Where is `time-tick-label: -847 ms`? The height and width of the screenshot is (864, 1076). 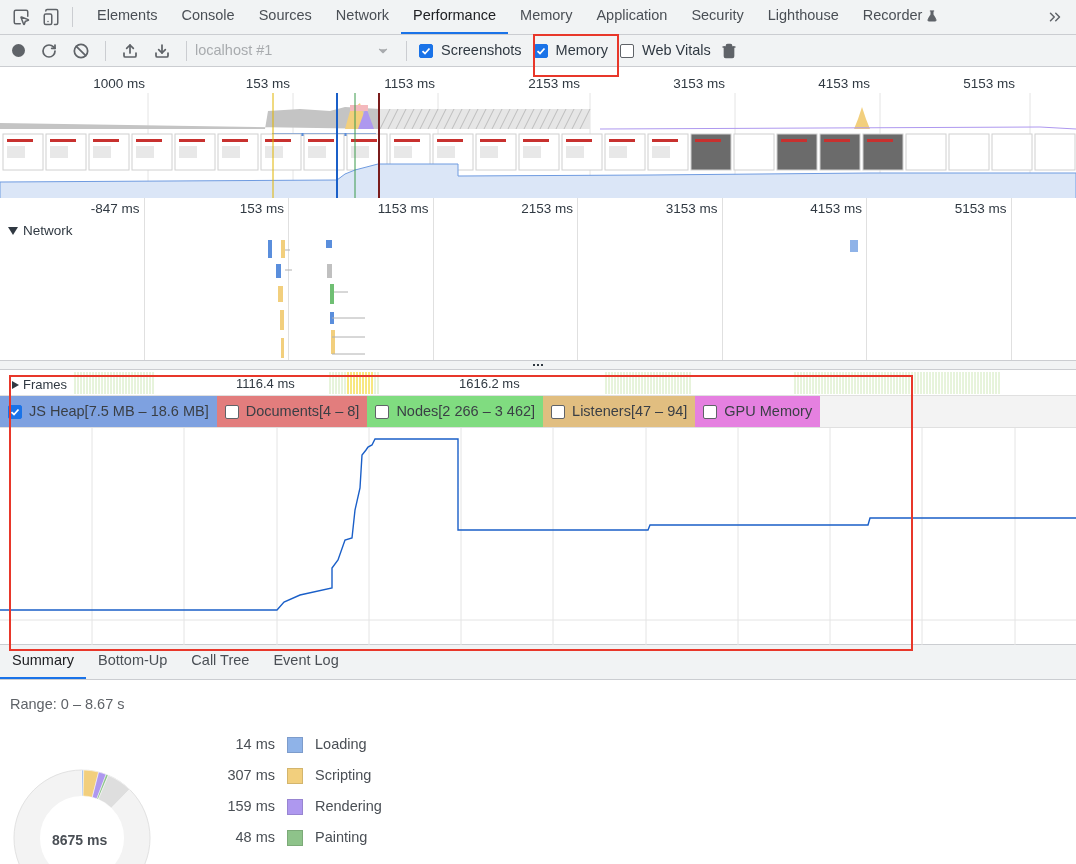
time-tick-label: -847 ms is located at coordinates (115, 208).